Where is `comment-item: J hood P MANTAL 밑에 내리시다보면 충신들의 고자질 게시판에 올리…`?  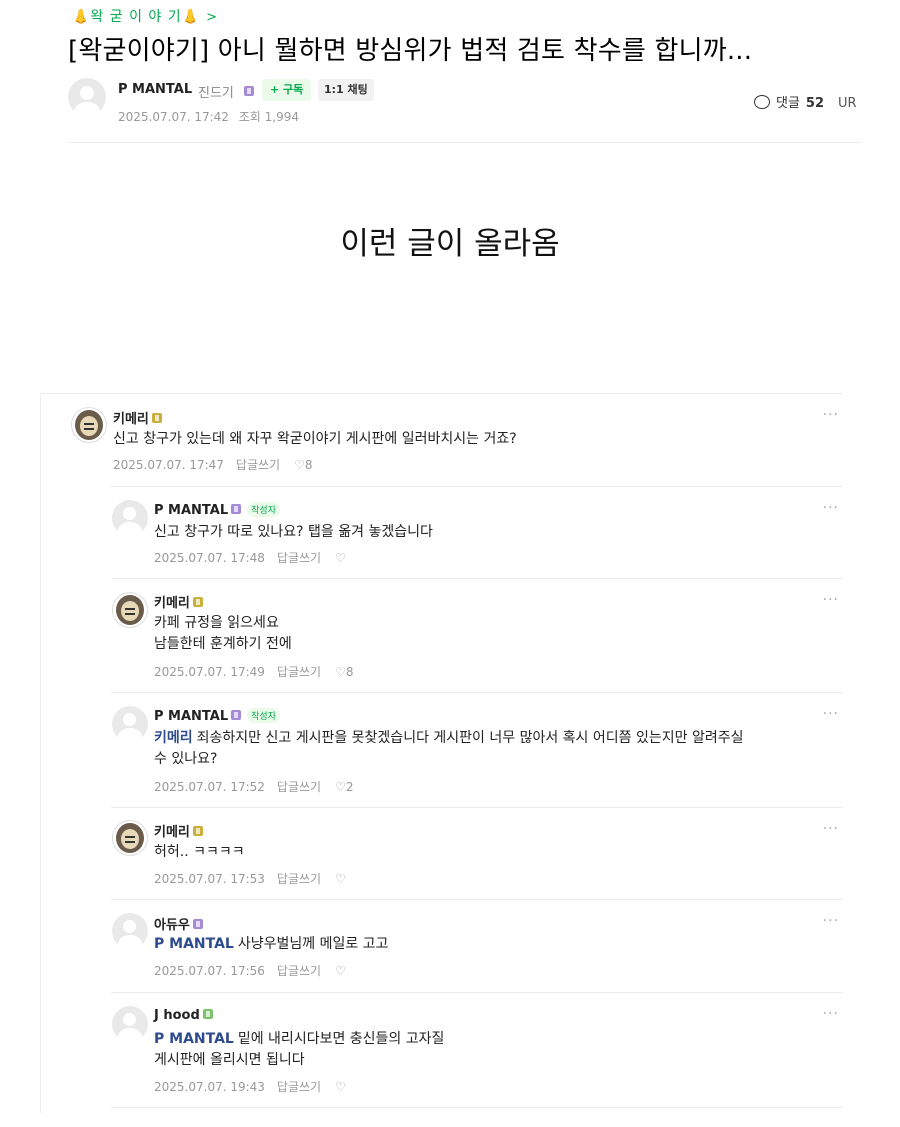
comment-item: J hood P MANTAL 밑에 내리시다보면 충신들의 고자질 게시판에 올리… is located at coordinates (442, 1050).